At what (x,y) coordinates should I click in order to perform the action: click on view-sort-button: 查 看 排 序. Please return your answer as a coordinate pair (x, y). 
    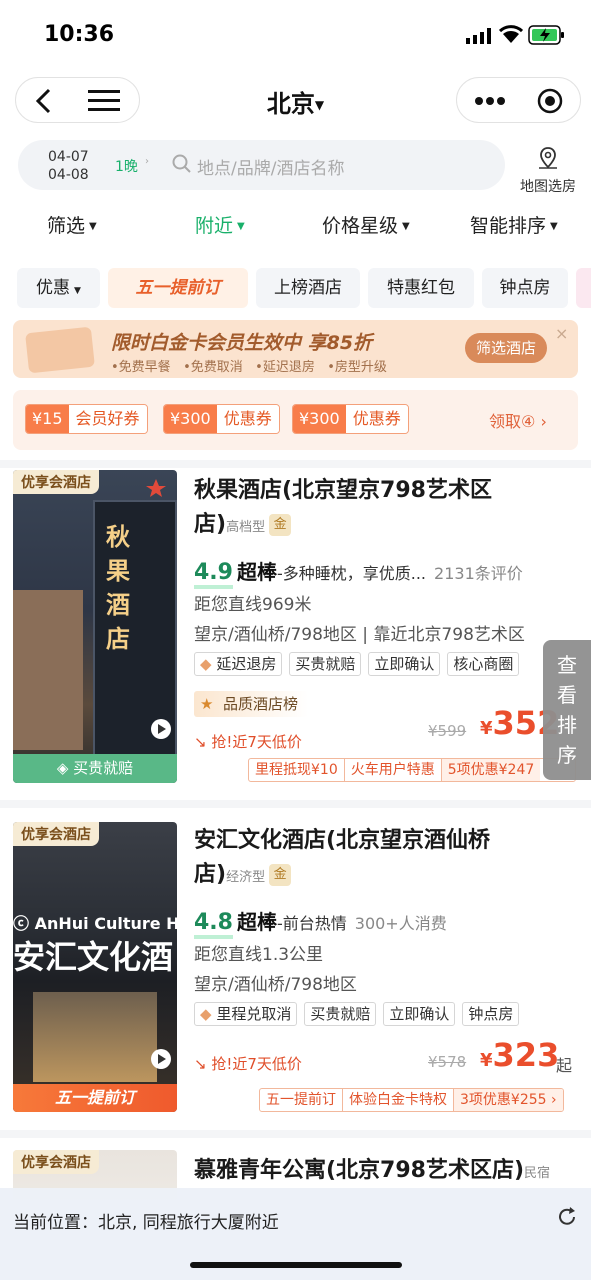
    Looking at the image, I should click on (567, 710).